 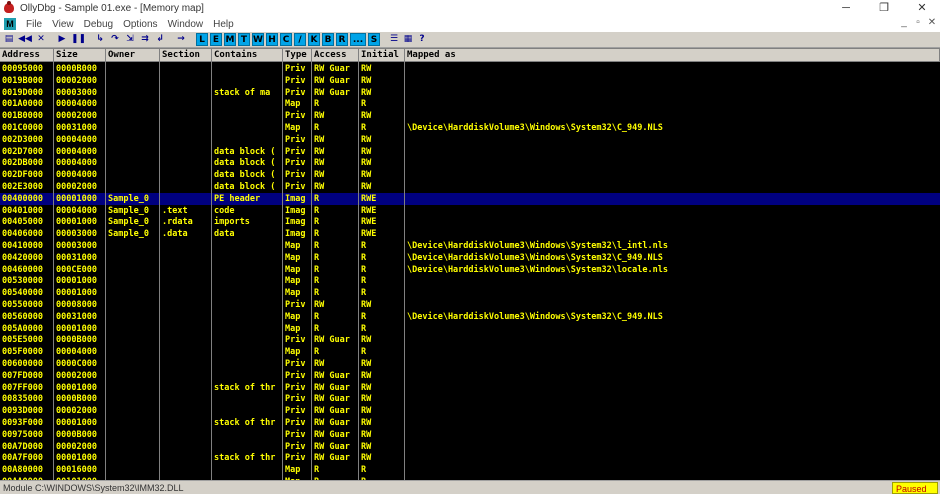 I want to click on run-icon: ▶, so click(x=62, y=39).